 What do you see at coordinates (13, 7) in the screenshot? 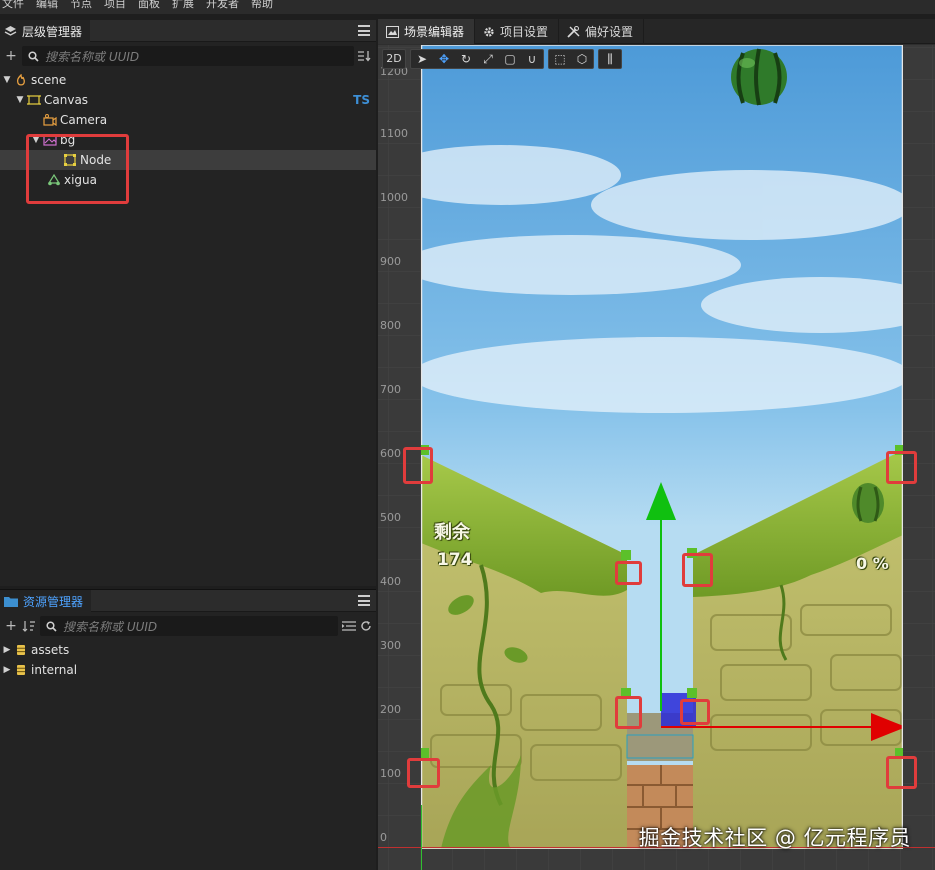
I see `menu-file: 文件` at bounding box center [13, 7].